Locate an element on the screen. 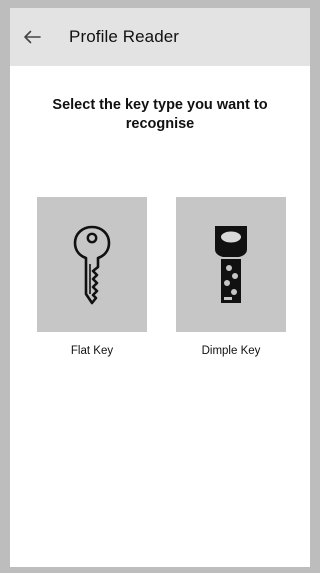  flat-key-option: Flat Key is located at coordinates (92, 277).